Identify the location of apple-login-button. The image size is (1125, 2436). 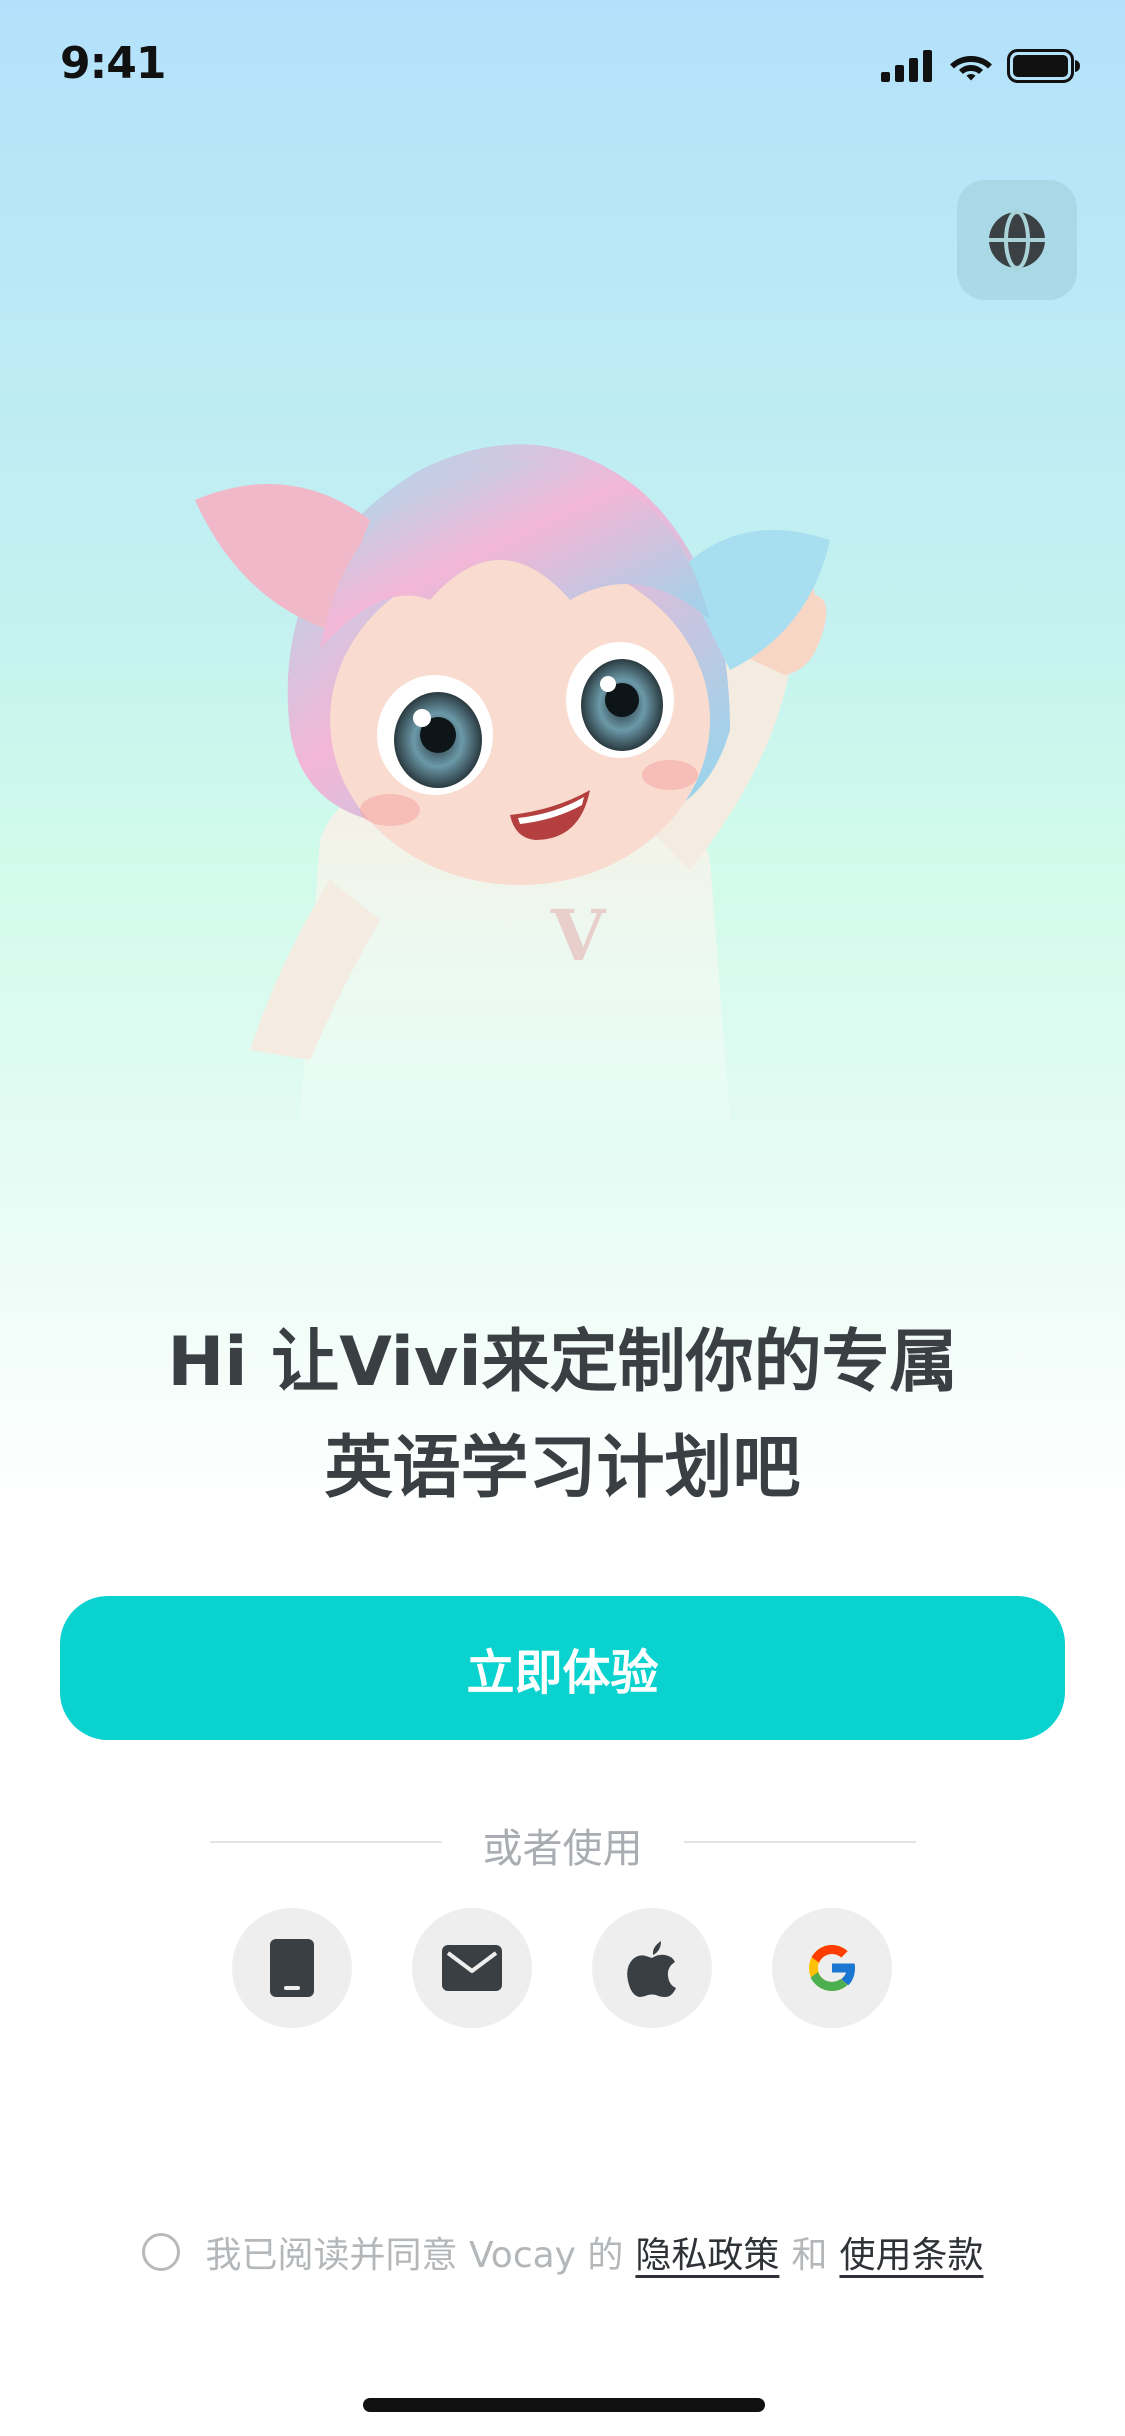
(652, 1968).